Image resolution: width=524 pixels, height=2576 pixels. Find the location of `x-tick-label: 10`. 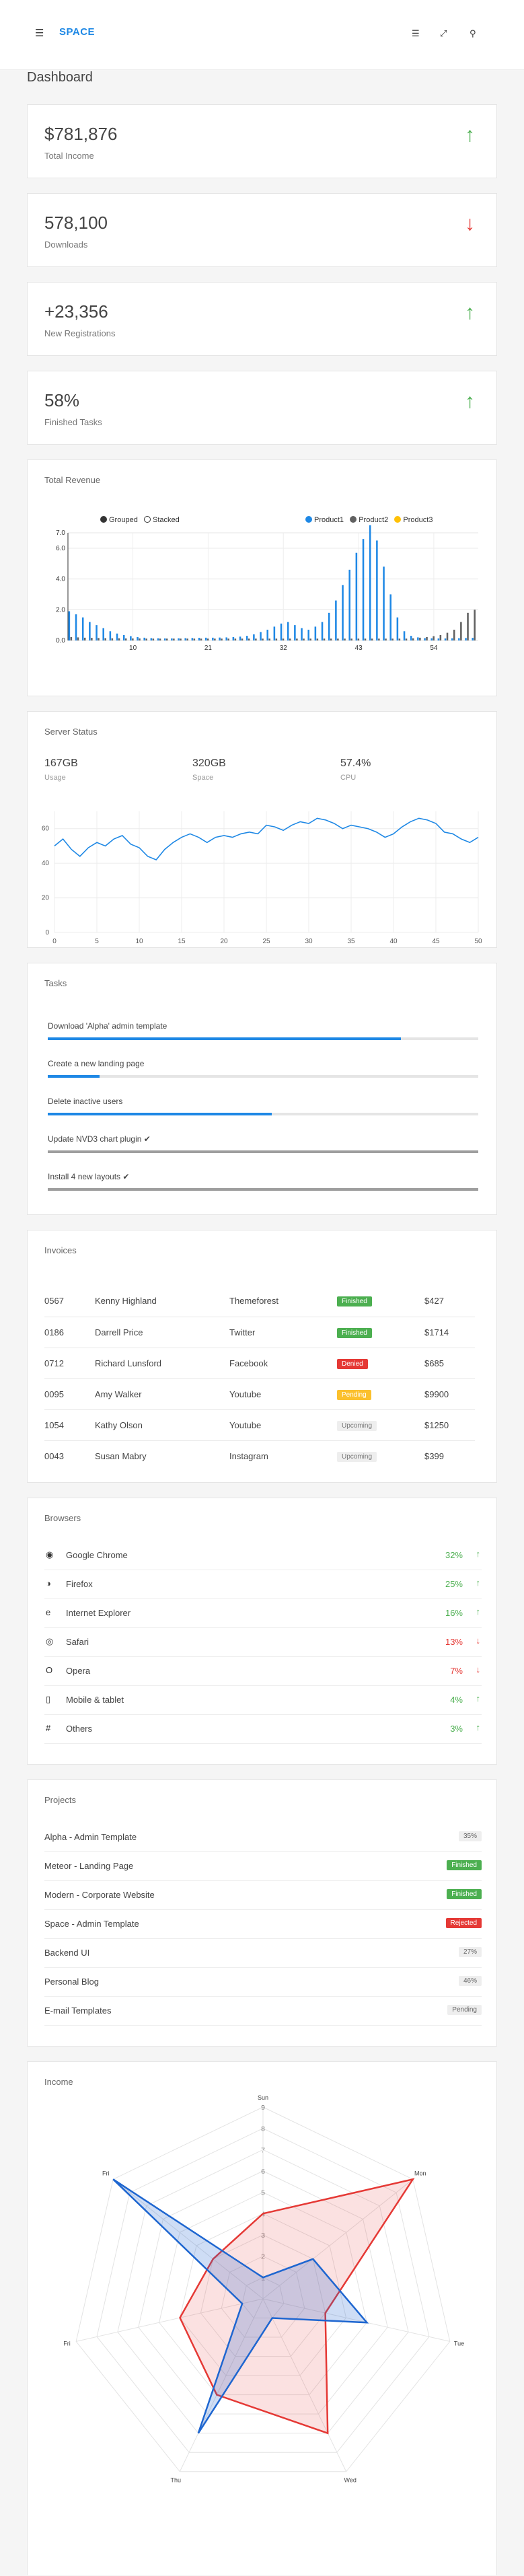

x-tick-label: 10 is located at coordinates (133, 648).